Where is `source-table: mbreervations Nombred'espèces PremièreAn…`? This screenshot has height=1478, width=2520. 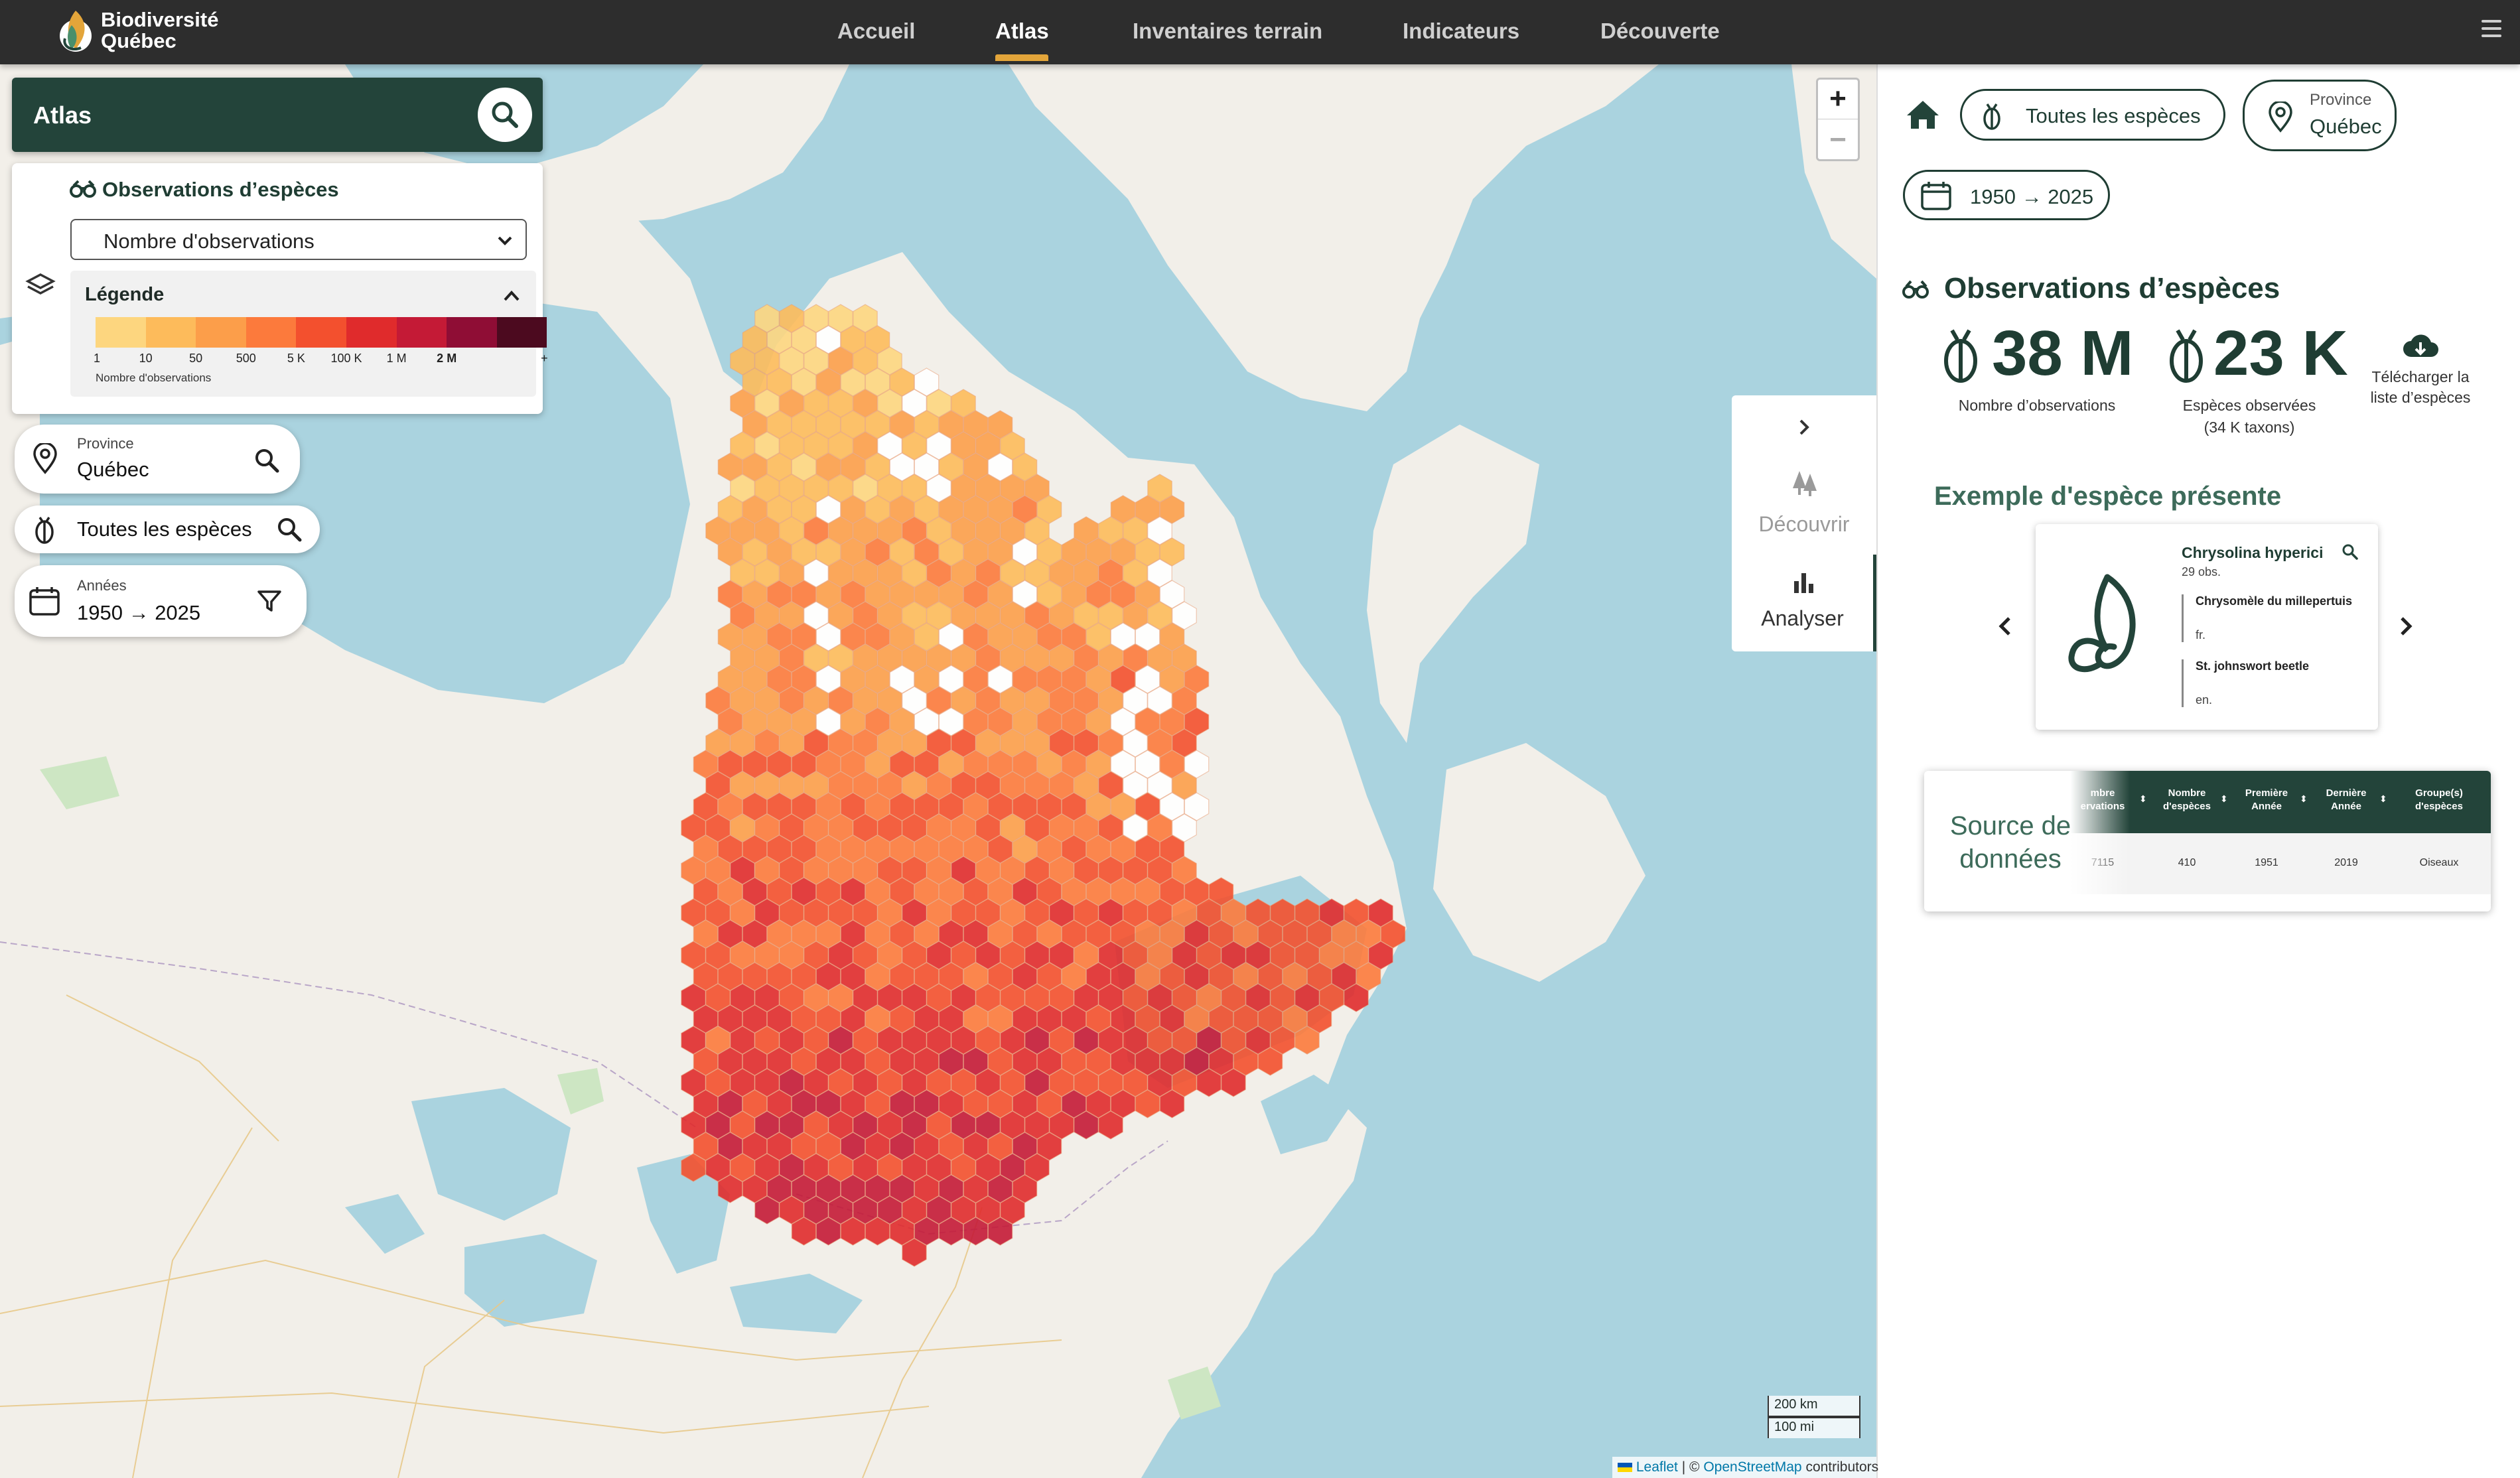
source-table: mbreervations Nombred'espèces PremièreAn… is located at coordinates (2280, 841).